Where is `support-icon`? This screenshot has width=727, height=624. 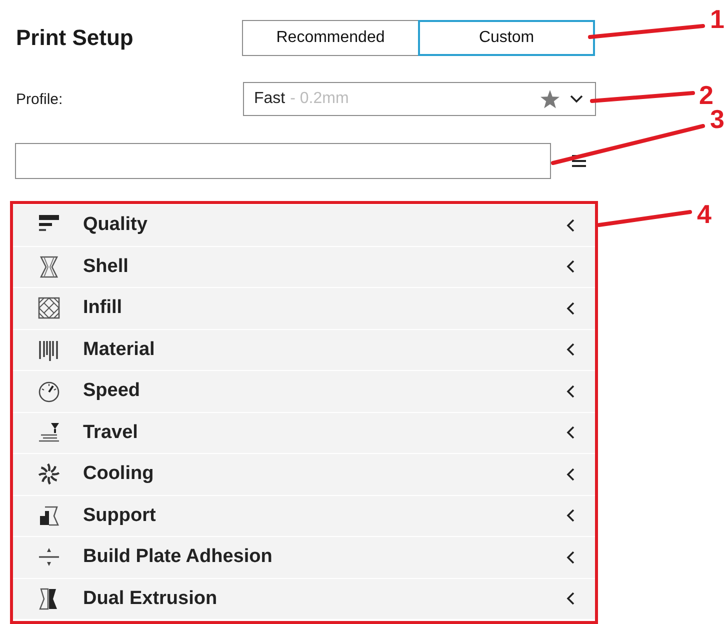
support-icon is located at coordinates (49, 516).